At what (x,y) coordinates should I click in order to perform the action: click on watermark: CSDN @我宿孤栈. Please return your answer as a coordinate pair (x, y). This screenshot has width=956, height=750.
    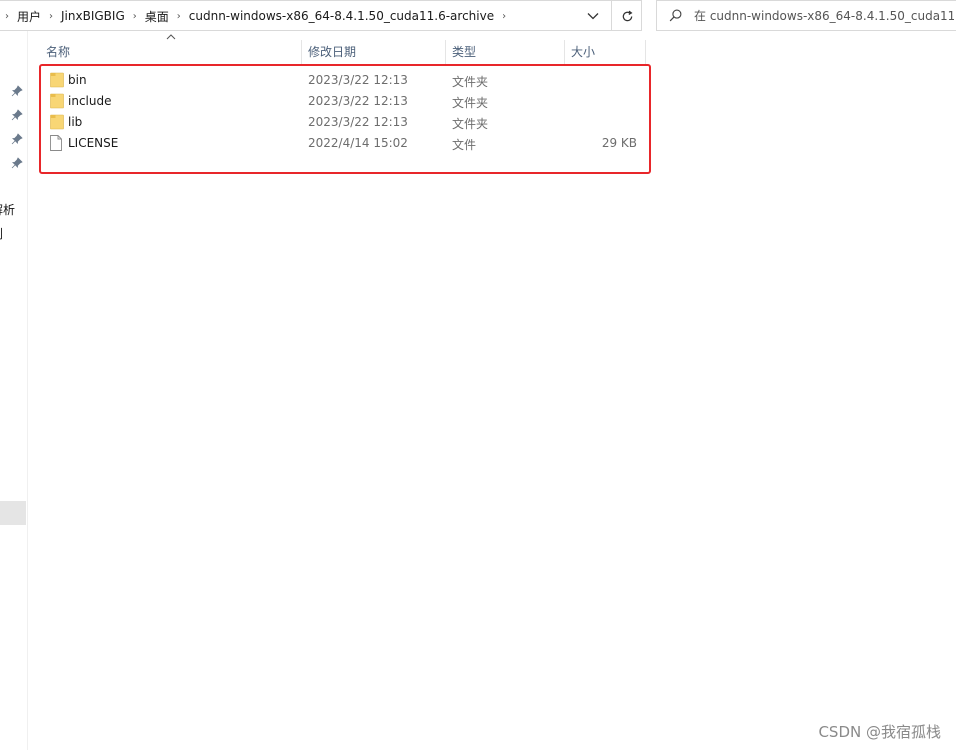
    Looking at the image, I should click on (879, 732).